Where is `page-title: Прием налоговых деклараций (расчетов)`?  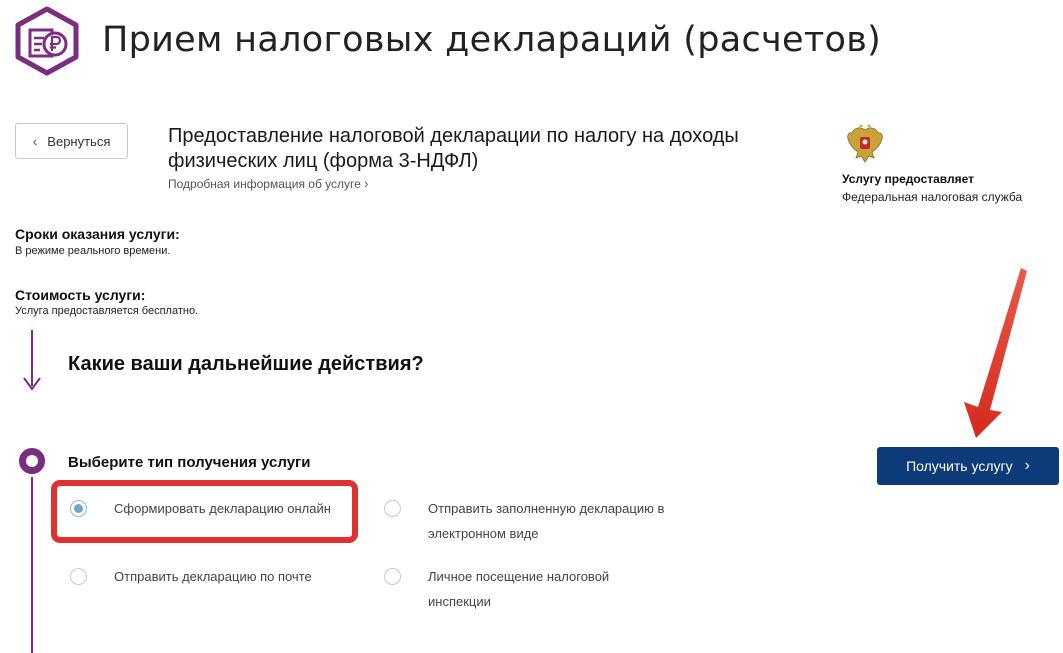 page-title: Прием налоговых деклараций (расчетов) is located at coordinates (492, 40).